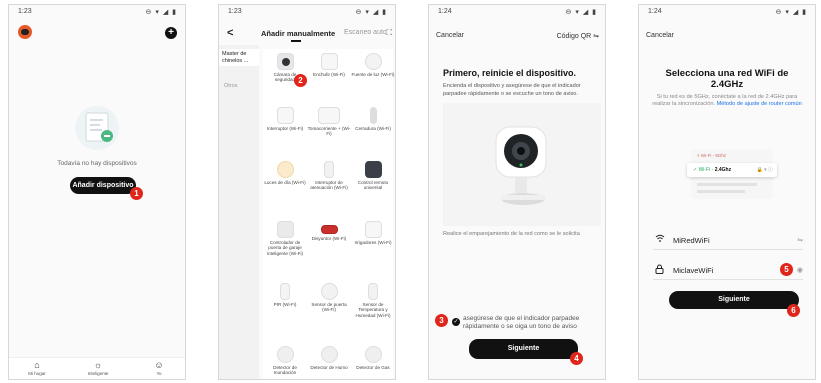  Describe the element at coordinates (98, 368) in the screenshot. I see `nav-smart: ☼ Inteligente` at that location.